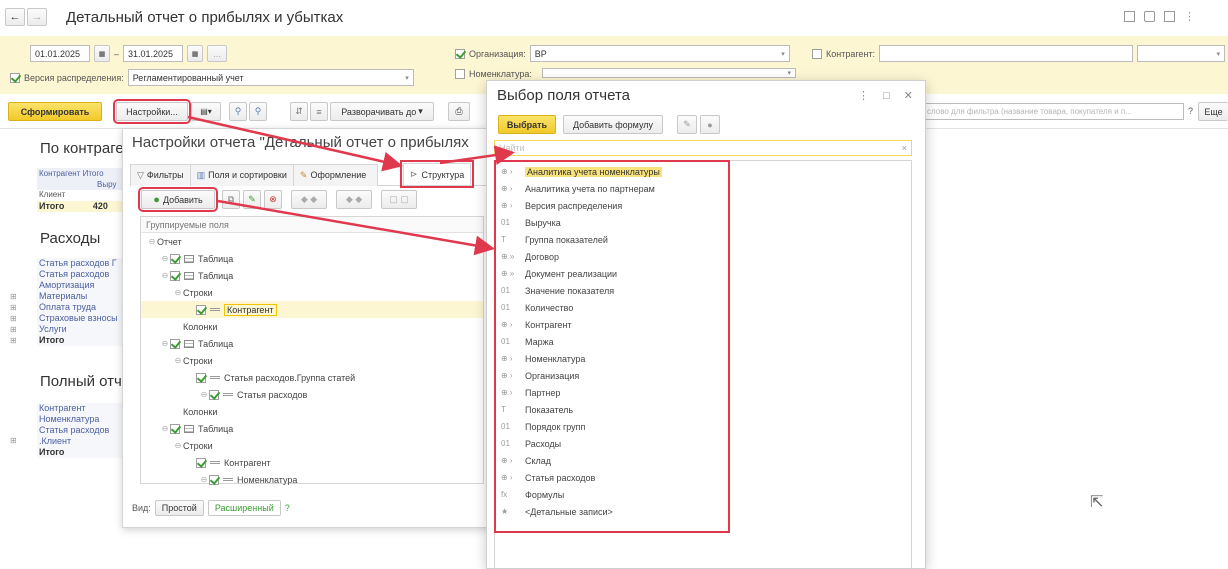 Image resolution: width=1228 pixels, height=569 pixels. What do you see at coordinates (295, 143) in the screenshot?
I see `arrow-settings-to-structure` at bounding box center [295, 143].